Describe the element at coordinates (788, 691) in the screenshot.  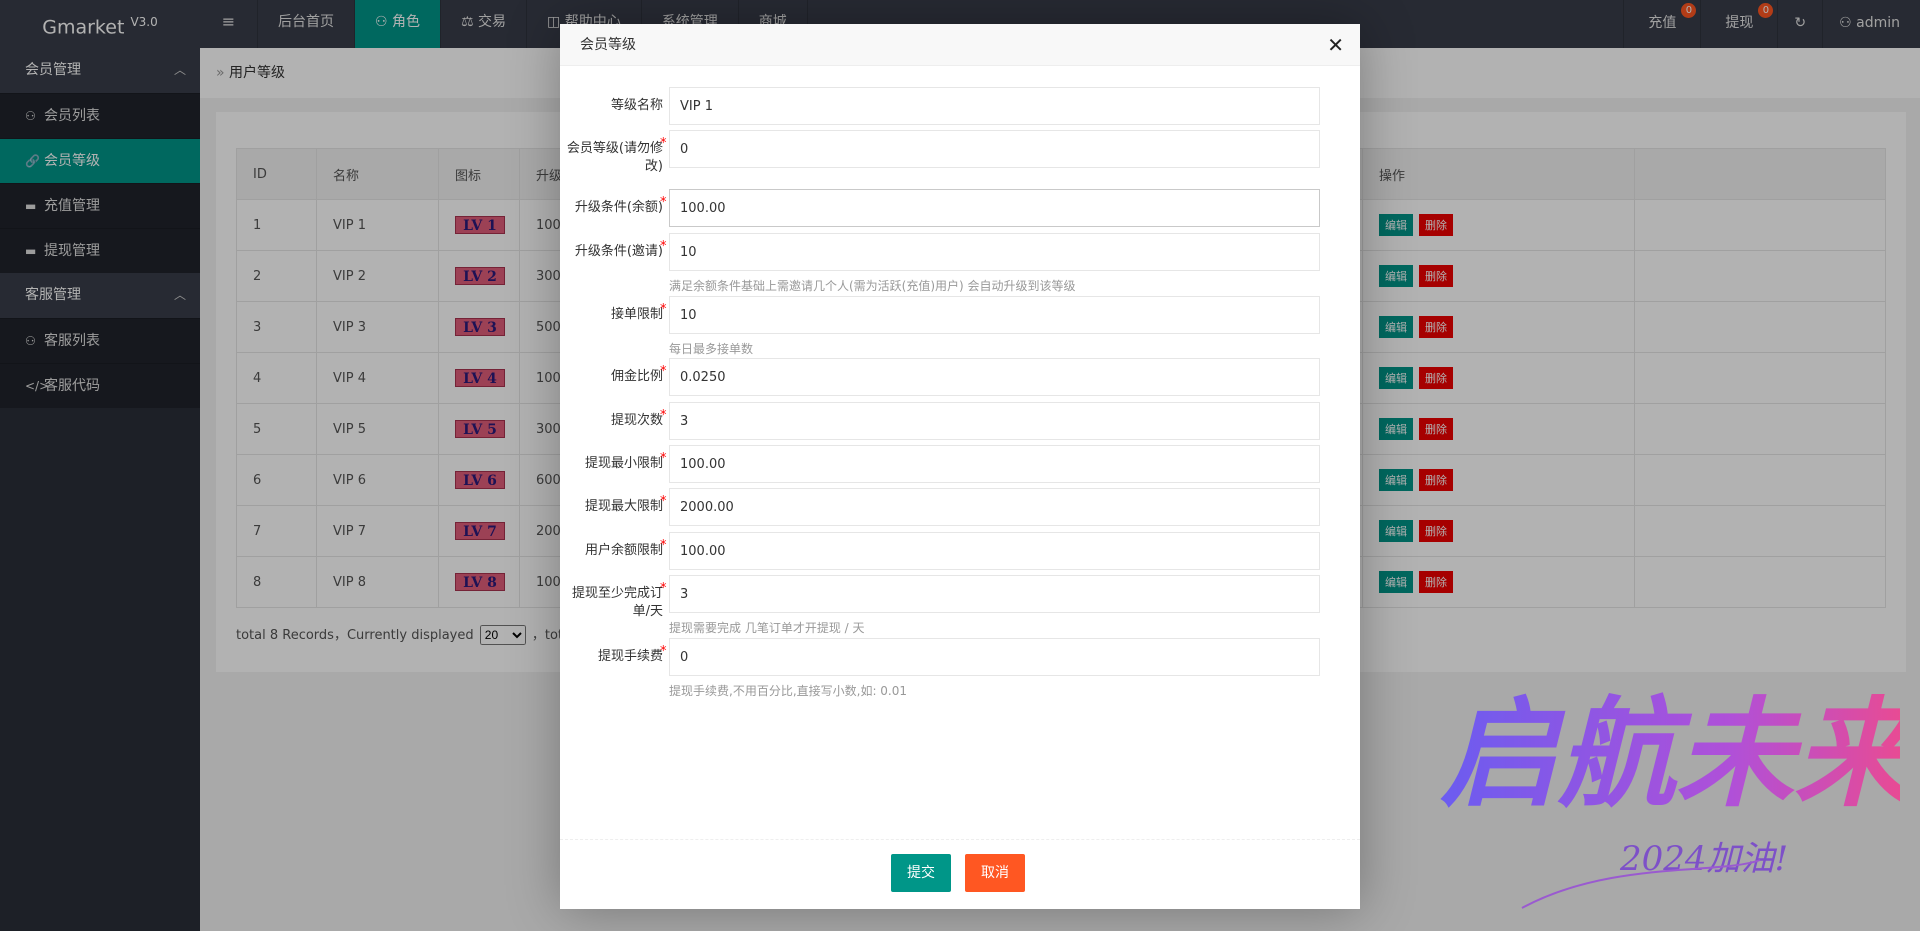
I see `field-hint: 提现手续费,不用百分比,直接写小数,如: 0.01` at that location.